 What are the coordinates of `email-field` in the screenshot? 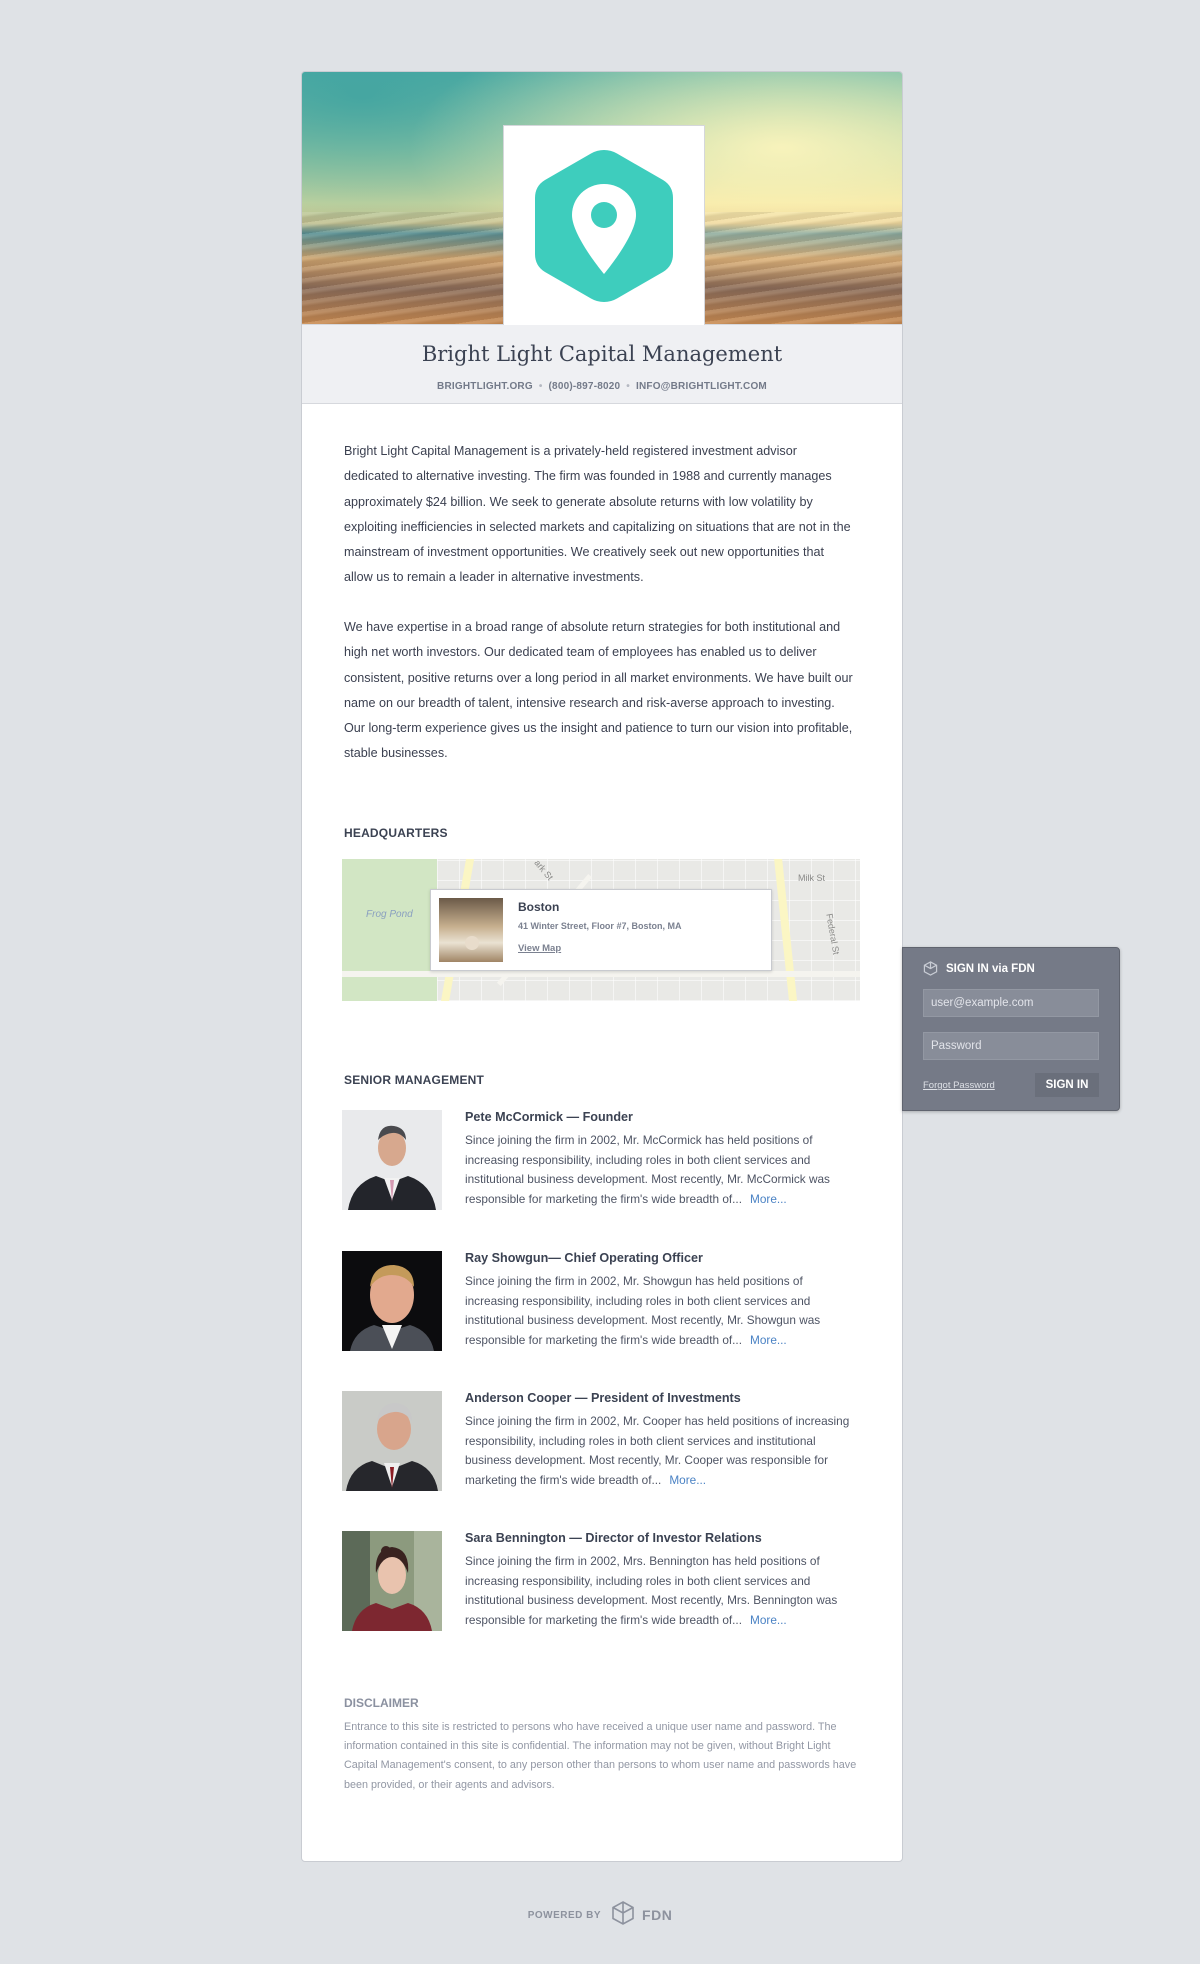 It's located at (1011, 1003).